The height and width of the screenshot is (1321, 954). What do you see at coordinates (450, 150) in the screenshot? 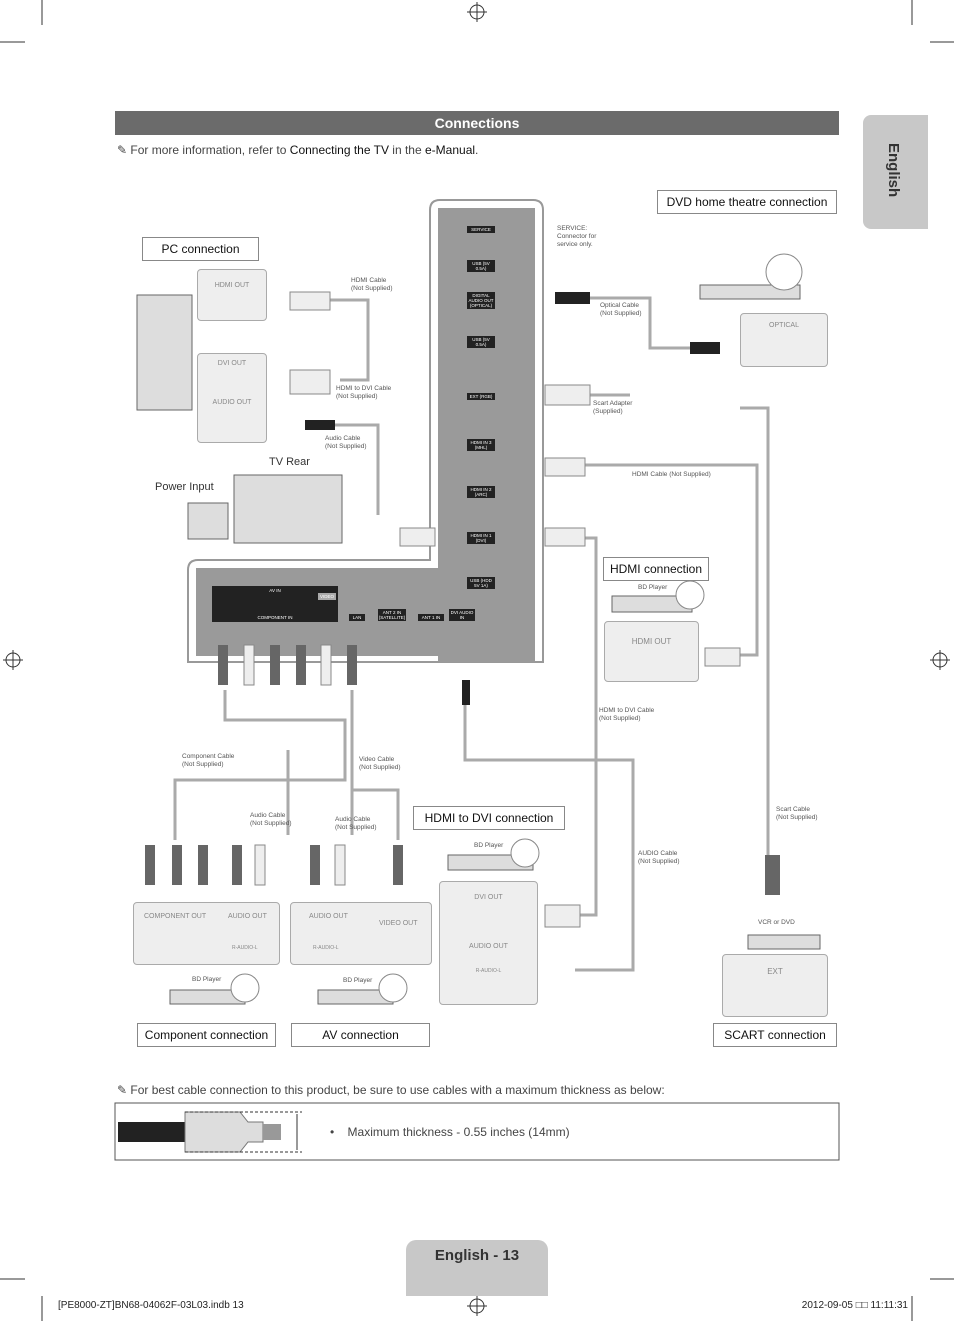
I see `link-e-manual: e-Manual` at bounding box center [450, 150].